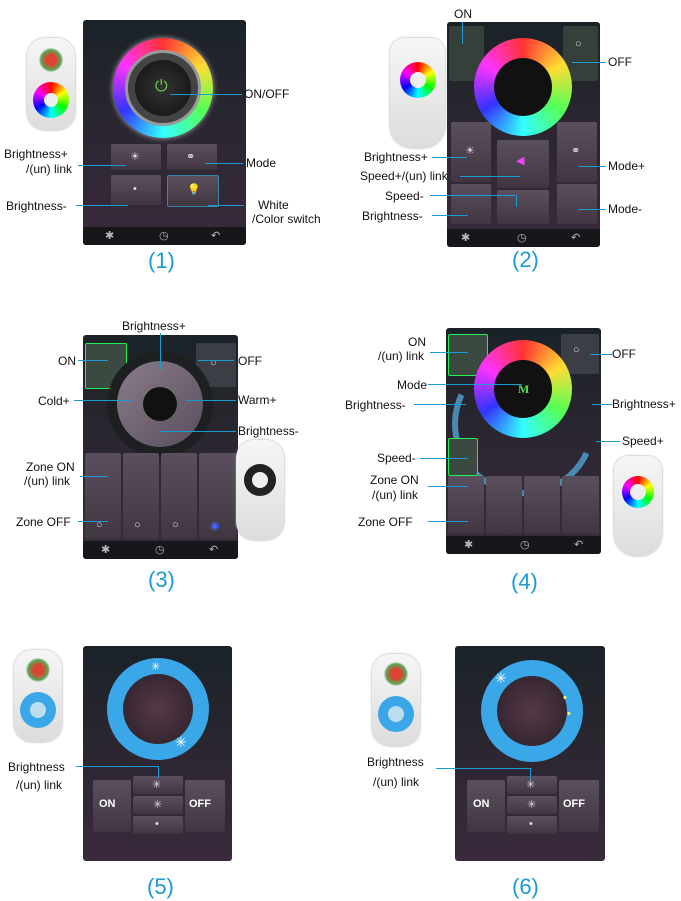  I want to click on label-off: OFF, so click(620, 62).